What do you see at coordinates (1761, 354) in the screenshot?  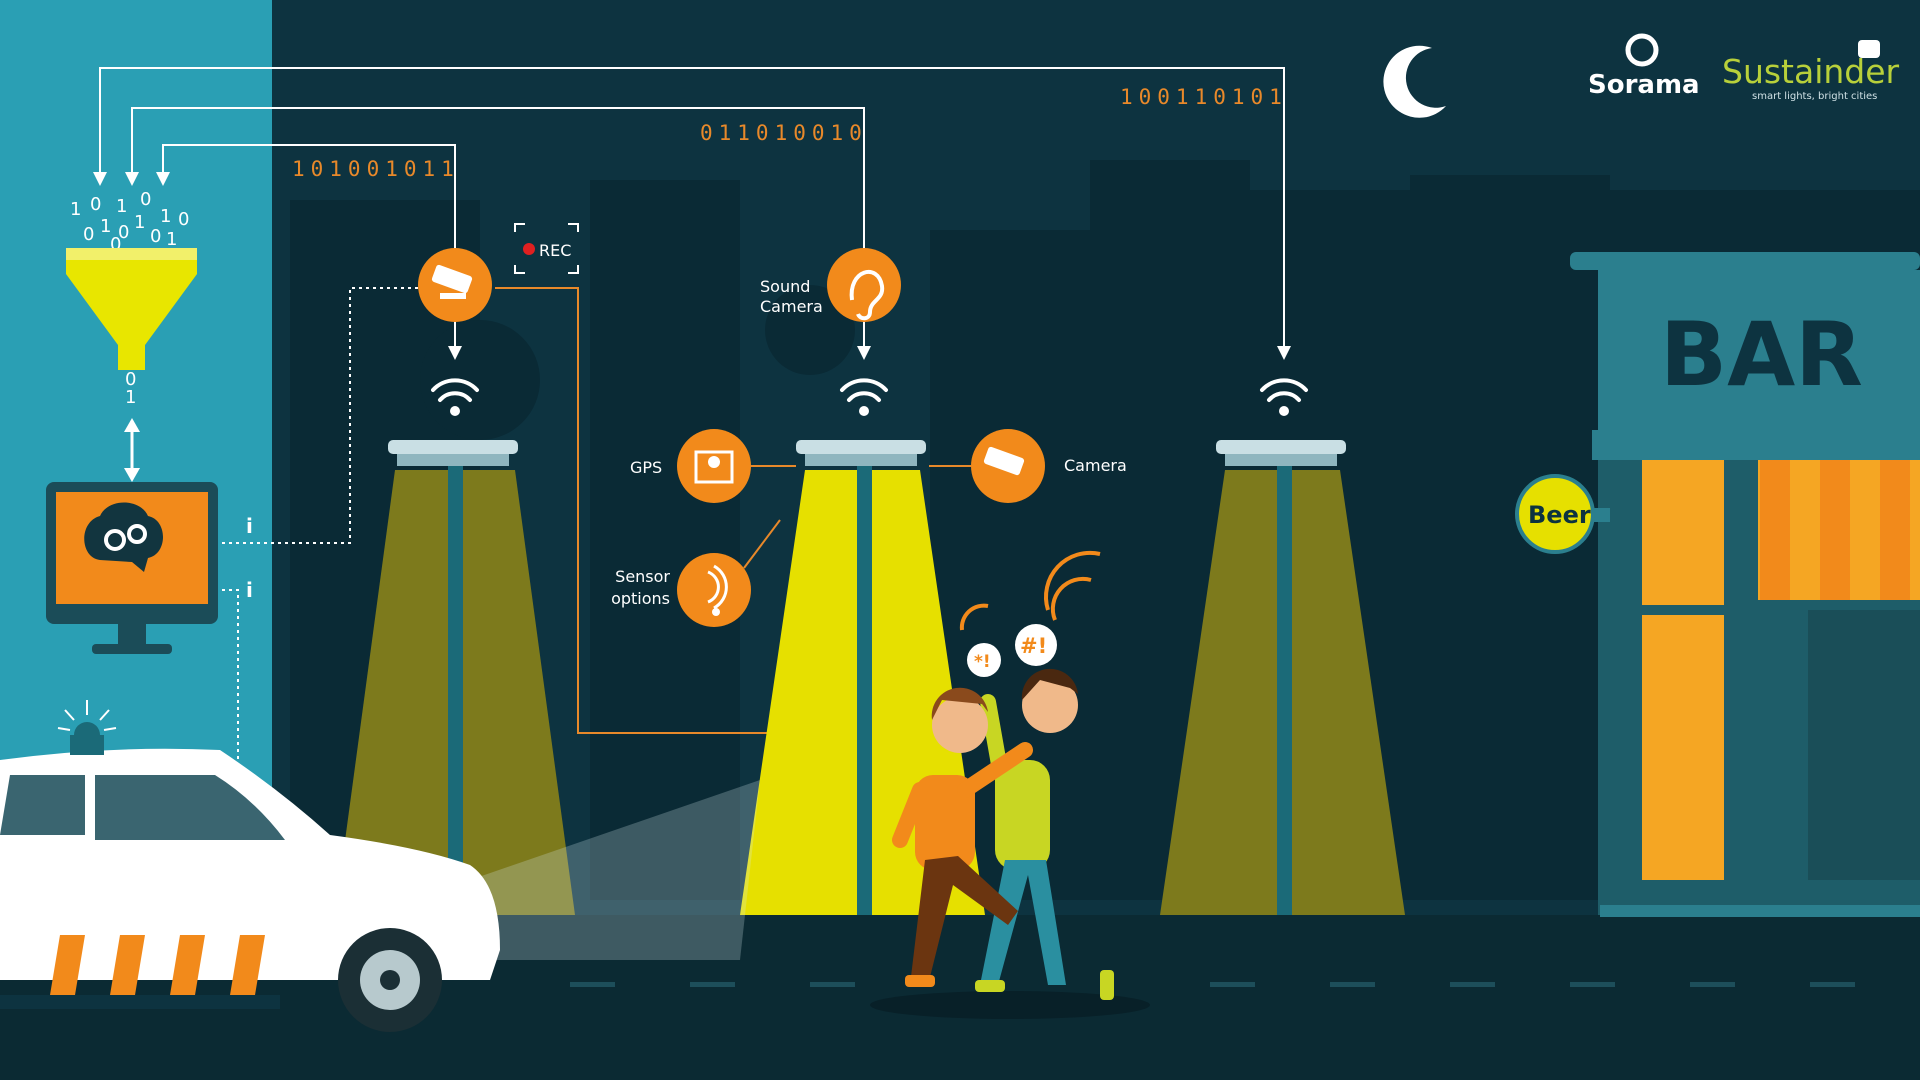 I see `bar-sign: BAR` at bounding box center [1761, 354].